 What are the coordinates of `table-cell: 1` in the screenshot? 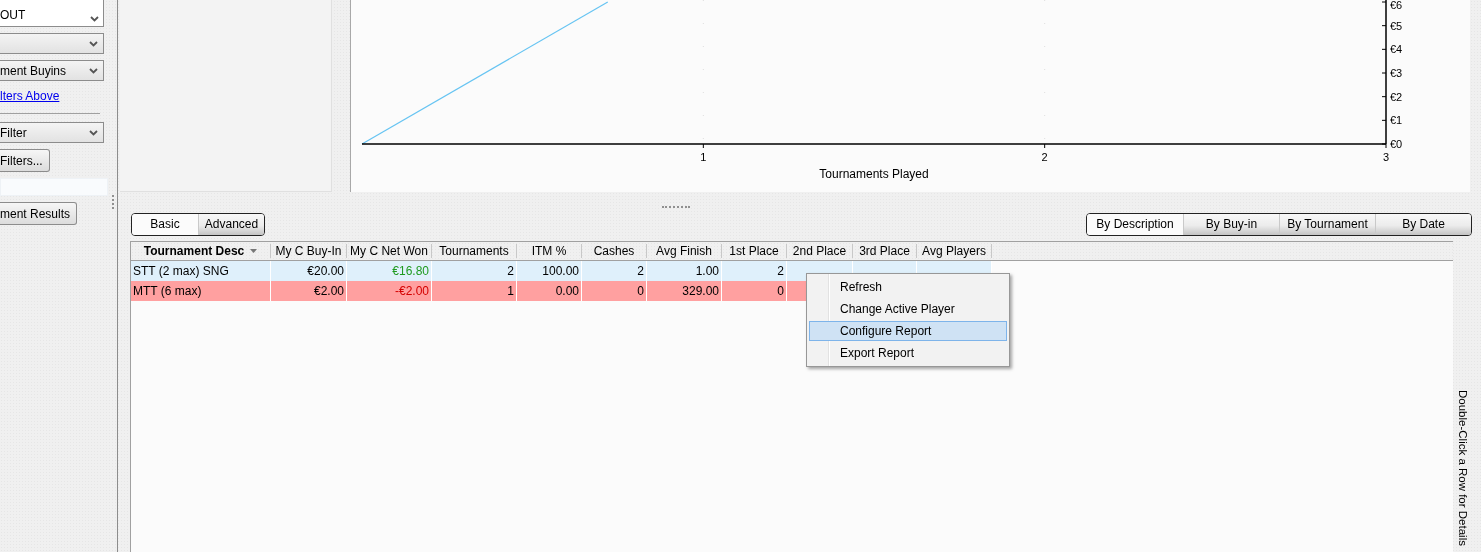 It's located at (474, 291).